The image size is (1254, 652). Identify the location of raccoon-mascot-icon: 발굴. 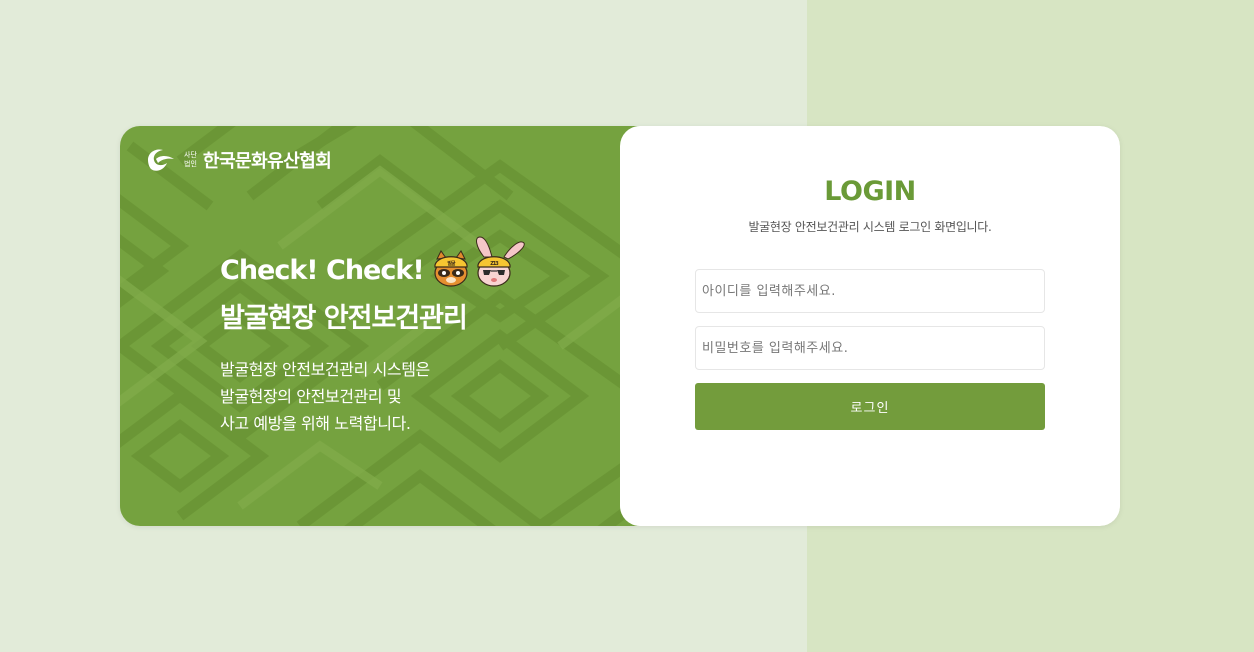
(451, 268).